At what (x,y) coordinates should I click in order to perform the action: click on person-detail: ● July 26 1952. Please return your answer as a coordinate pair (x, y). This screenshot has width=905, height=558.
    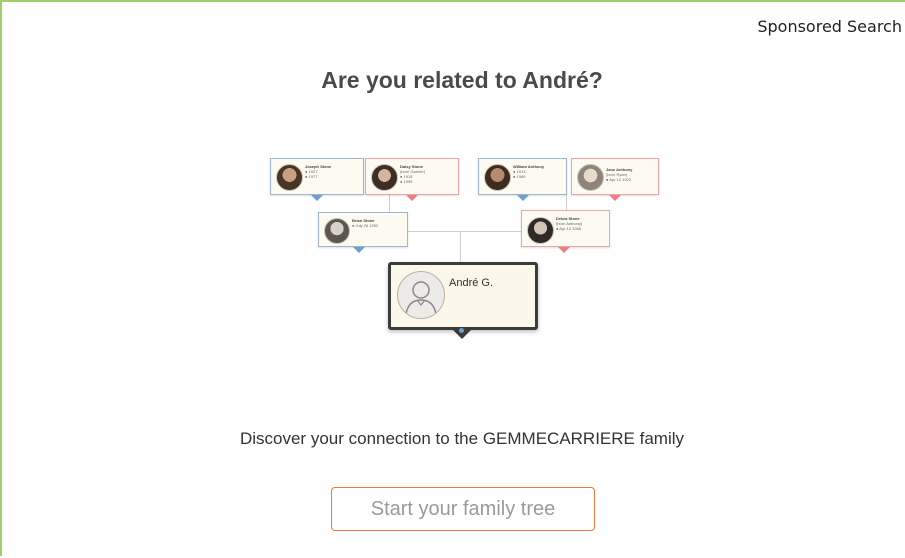
    Looking at the image, I should click on (365, 225).